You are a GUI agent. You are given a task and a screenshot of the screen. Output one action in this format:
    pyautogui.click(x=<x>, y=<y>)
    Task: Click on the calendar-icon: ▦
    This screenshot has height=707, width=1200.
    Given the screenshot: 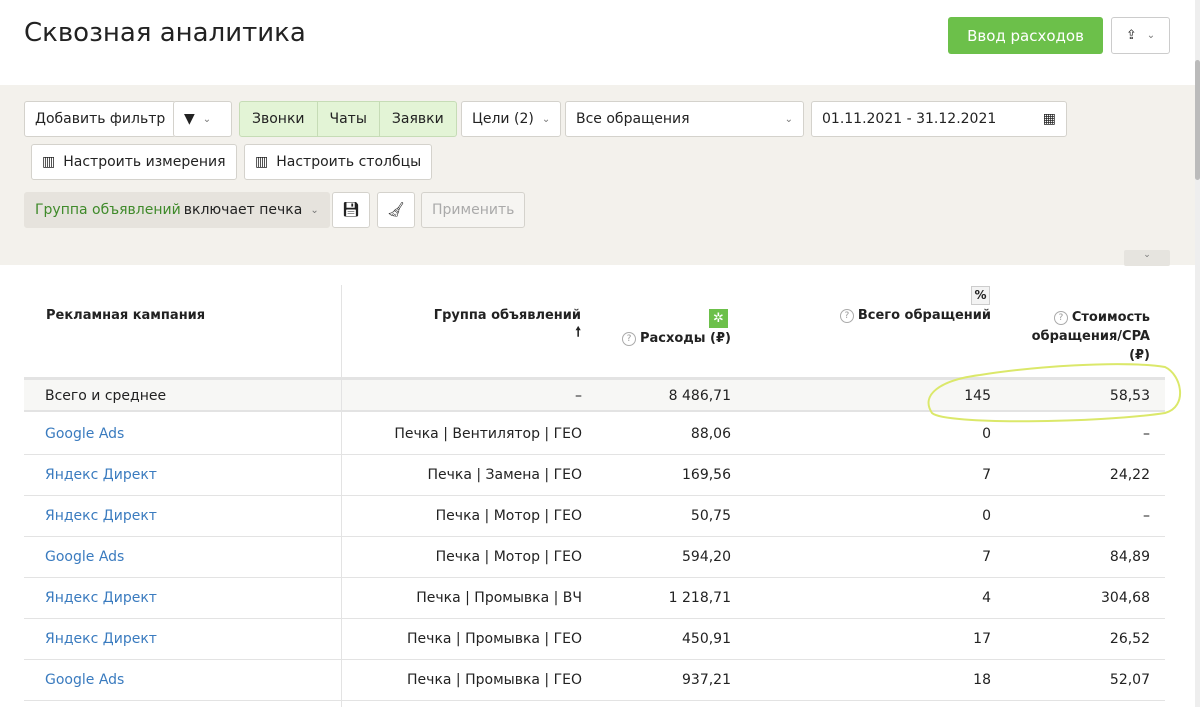 What is the action you would take?
    pyautogui.click(x=1049, y=119)
    